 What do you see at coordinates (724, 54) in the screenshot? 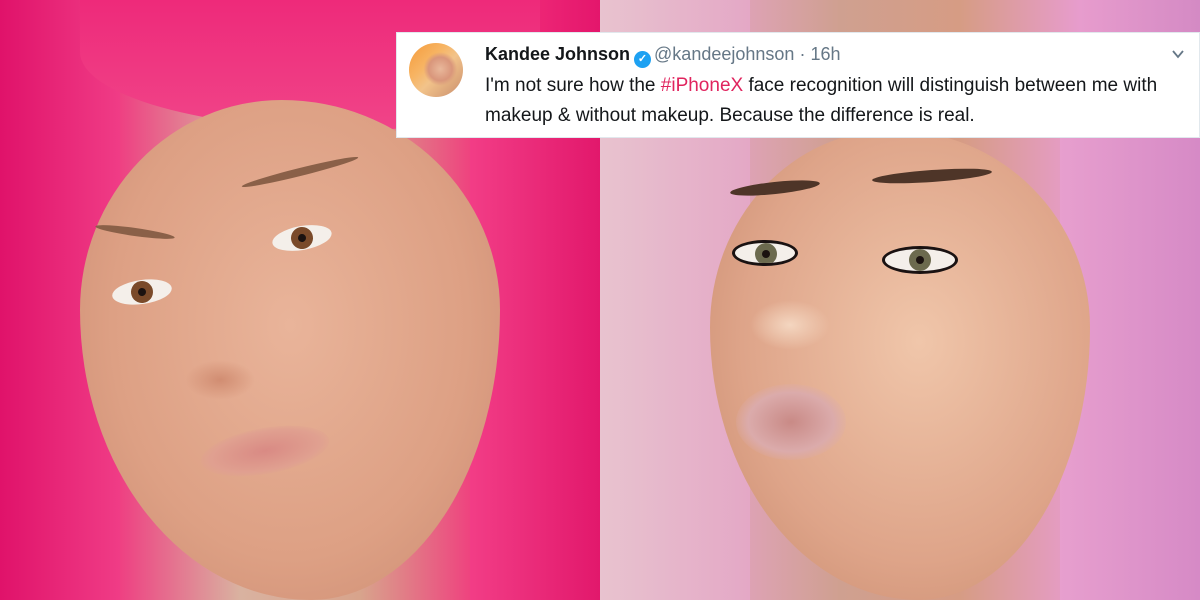
I see `author-handle: @kandeejohnson` at bounding box center [724, 54].